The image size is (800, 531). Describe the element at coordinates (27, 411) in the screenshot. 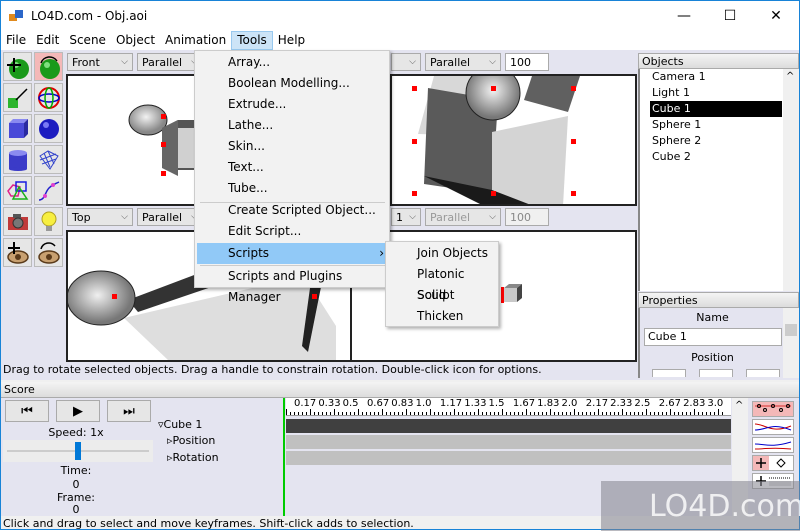

I see `skip-back-button: ⏮` at that location.